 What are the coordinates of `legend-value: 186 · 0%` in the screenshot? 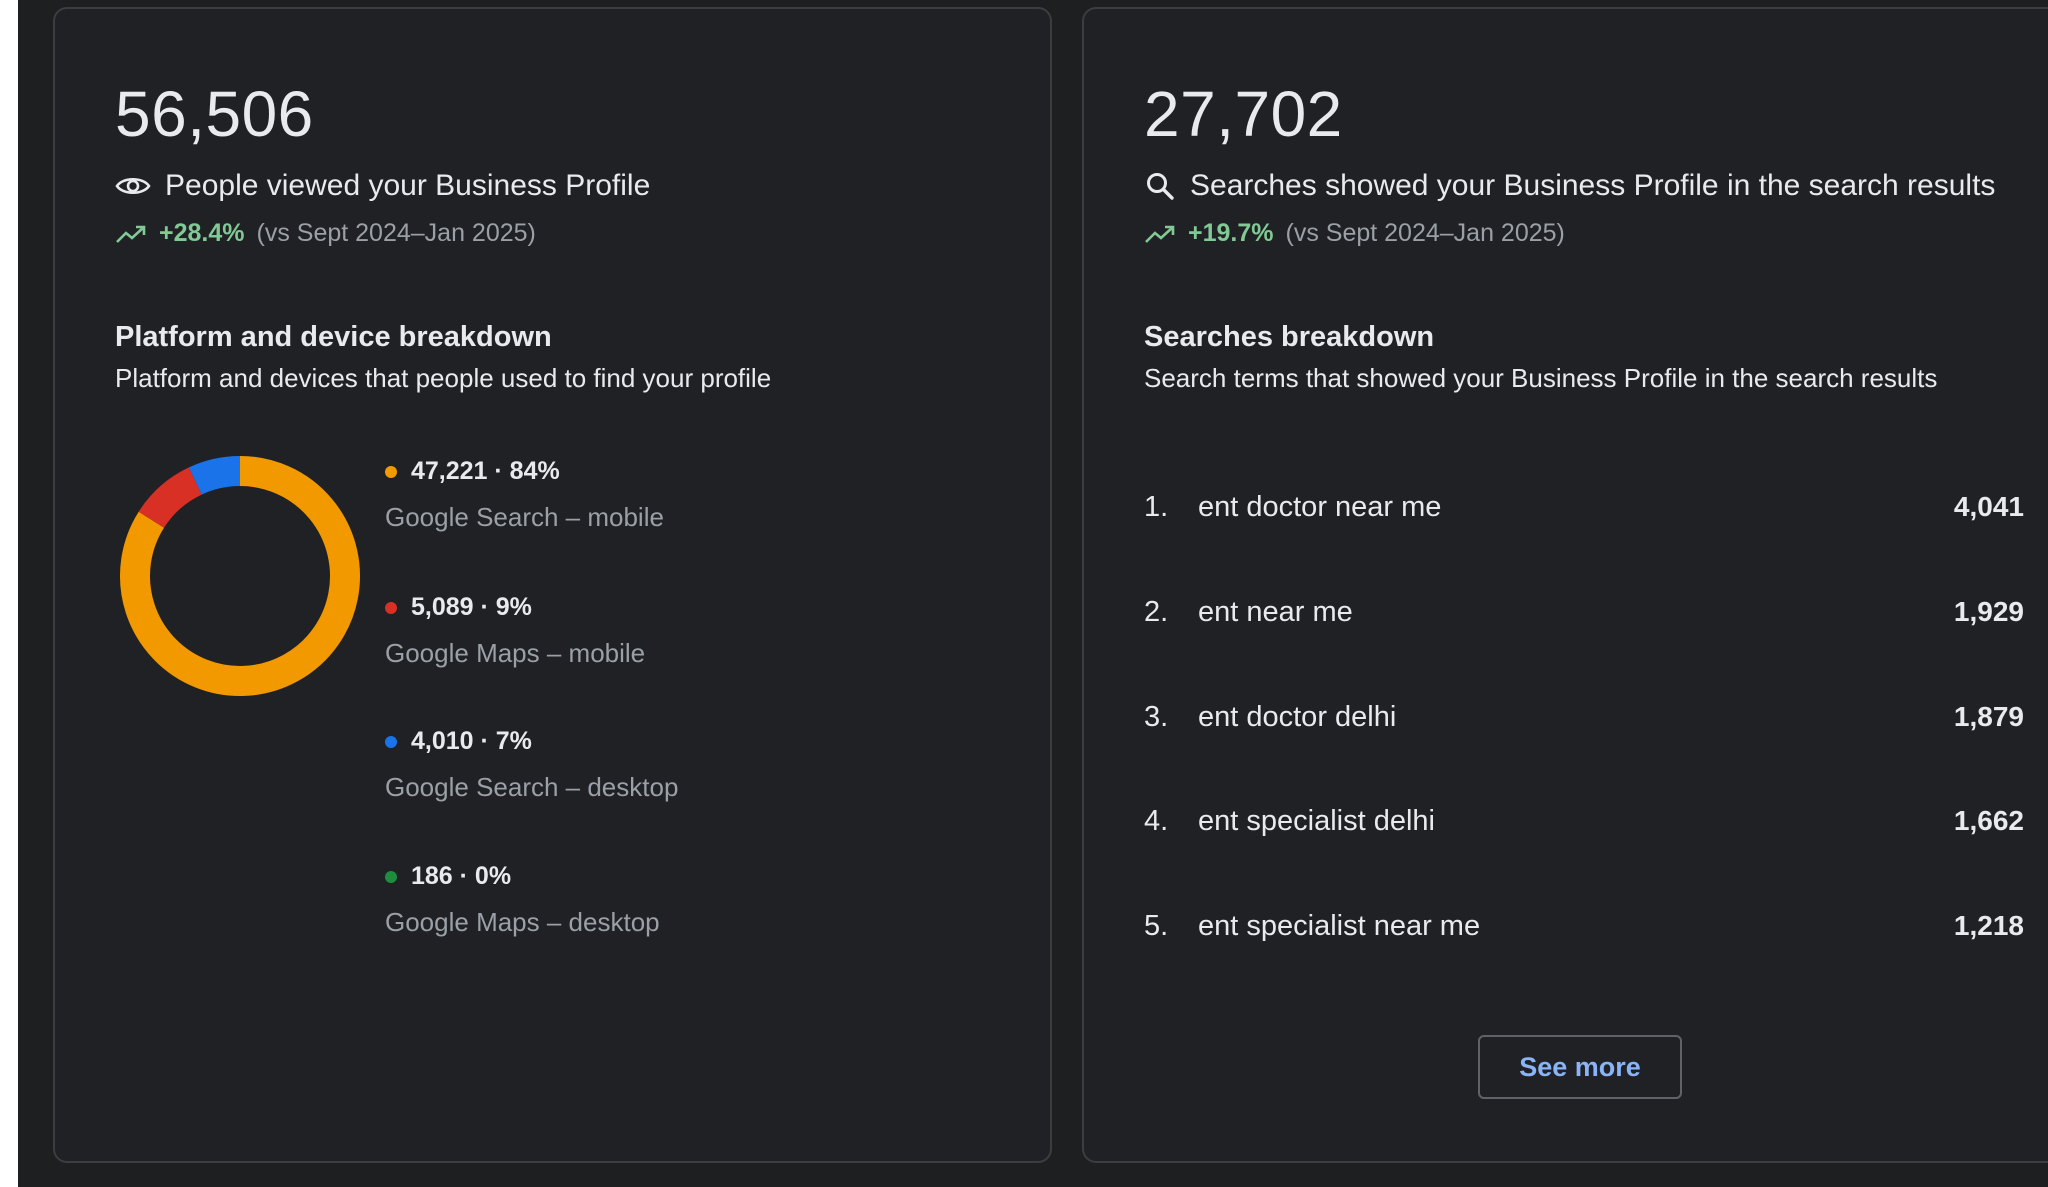 It's located at (461, 876).